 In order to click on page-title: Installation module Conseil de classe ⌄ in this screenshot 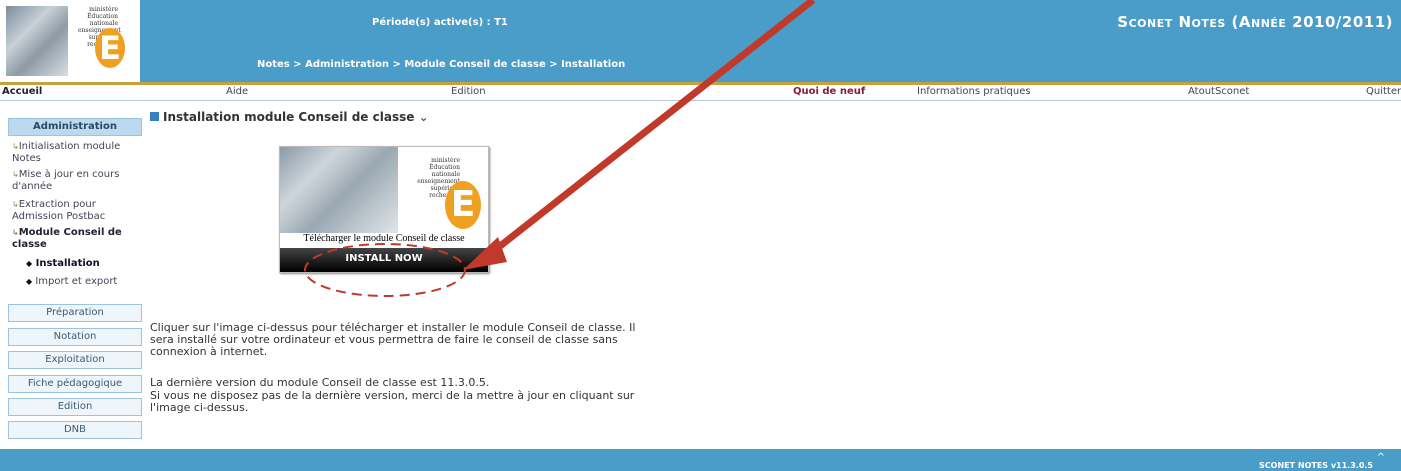, I will do `click(289, 117)`.